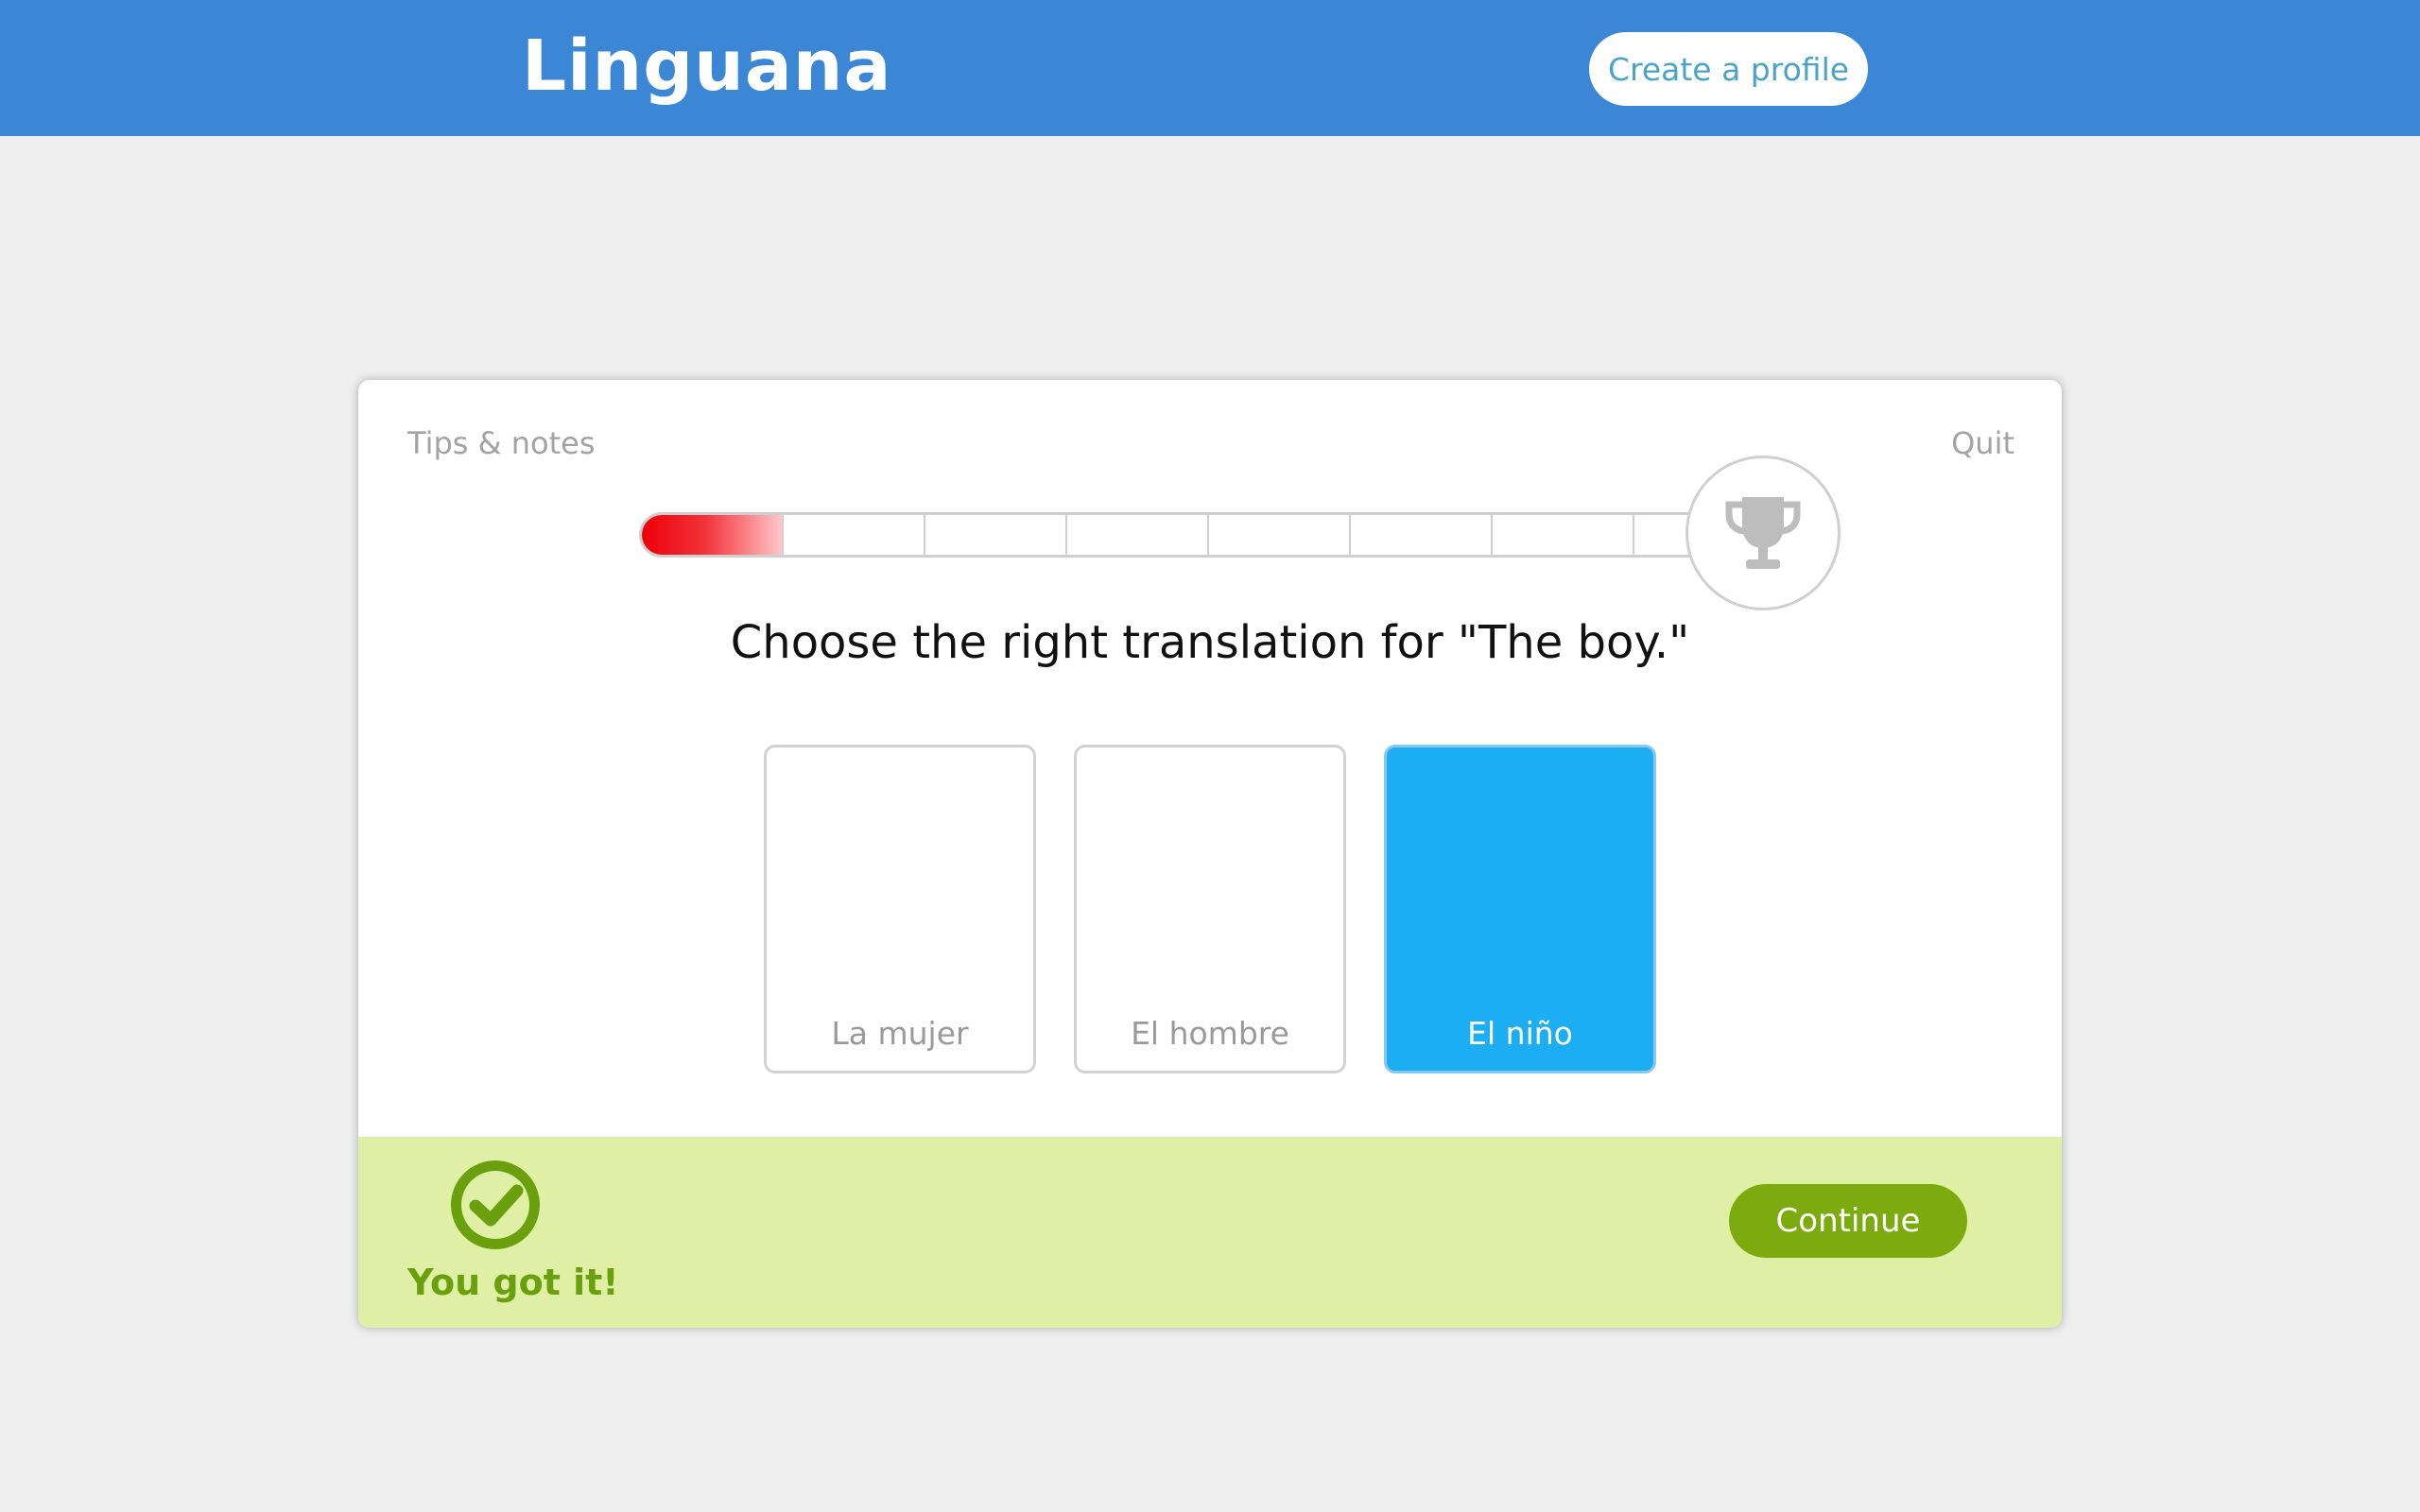  What do you see at coordinates (501, 443) in the screenshot?
I see `tips-and-notes-link: Tips & notes` at bounding box center [501, 443].